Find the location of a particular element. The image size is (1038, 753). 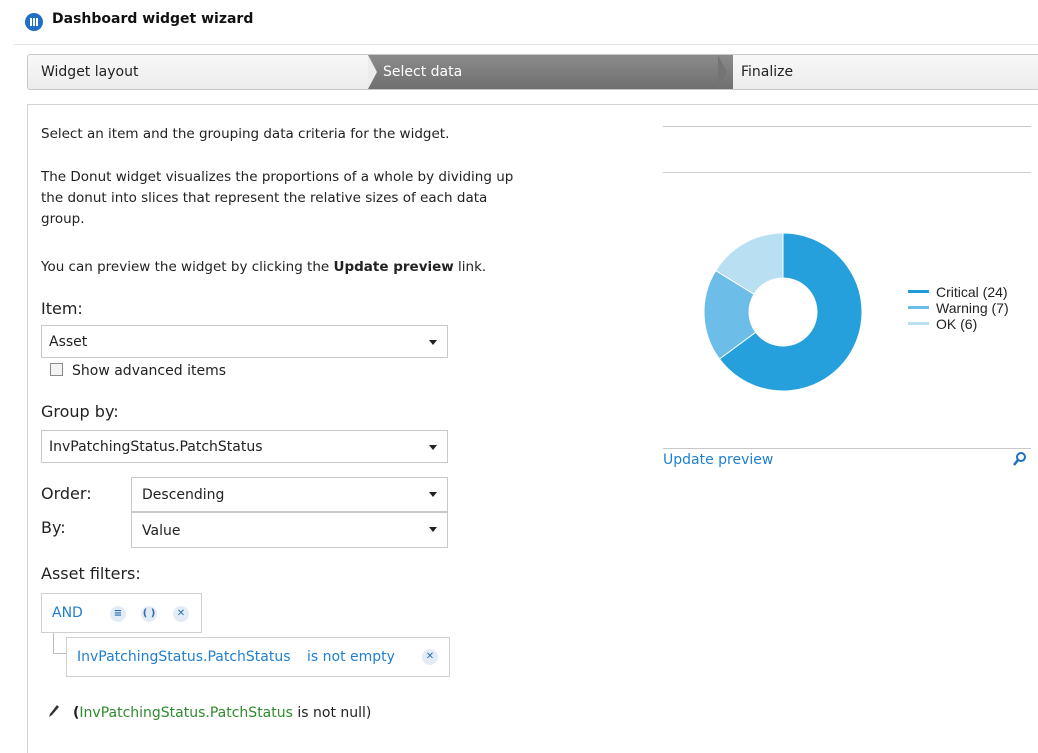

group-by-value: InvPatchingStatus.PatchStatus is located at coordinates (156, 447).